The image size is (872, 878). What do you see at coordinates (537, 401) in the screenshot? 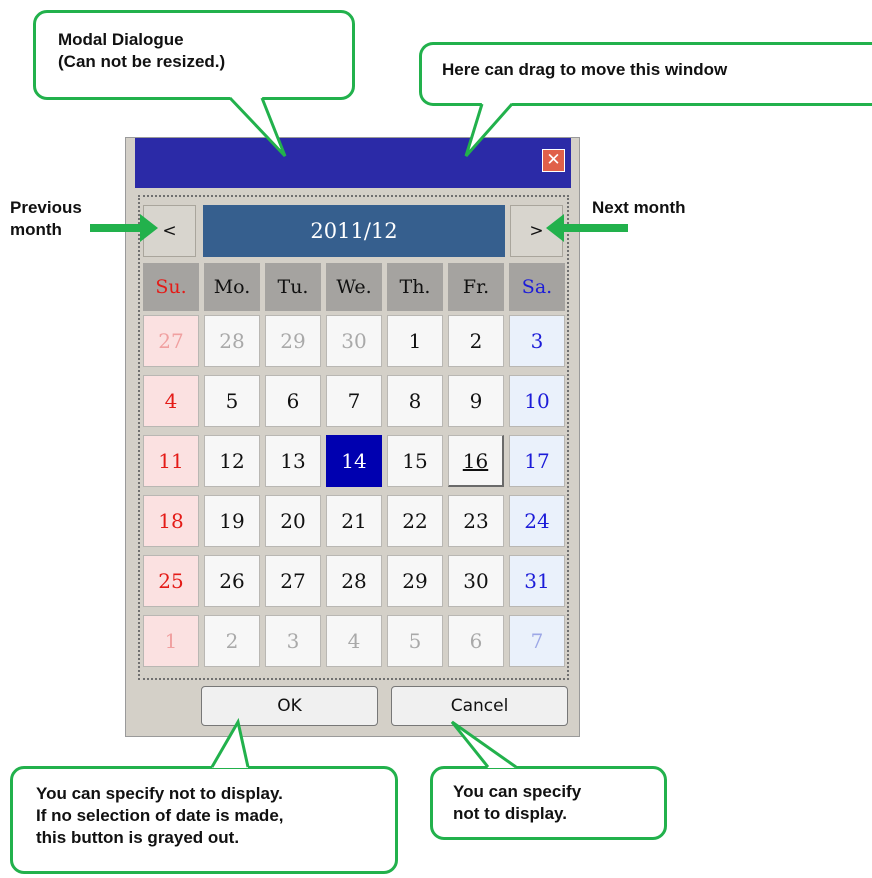
I see `calendar-day: 10` at bounding box center [537, 401].